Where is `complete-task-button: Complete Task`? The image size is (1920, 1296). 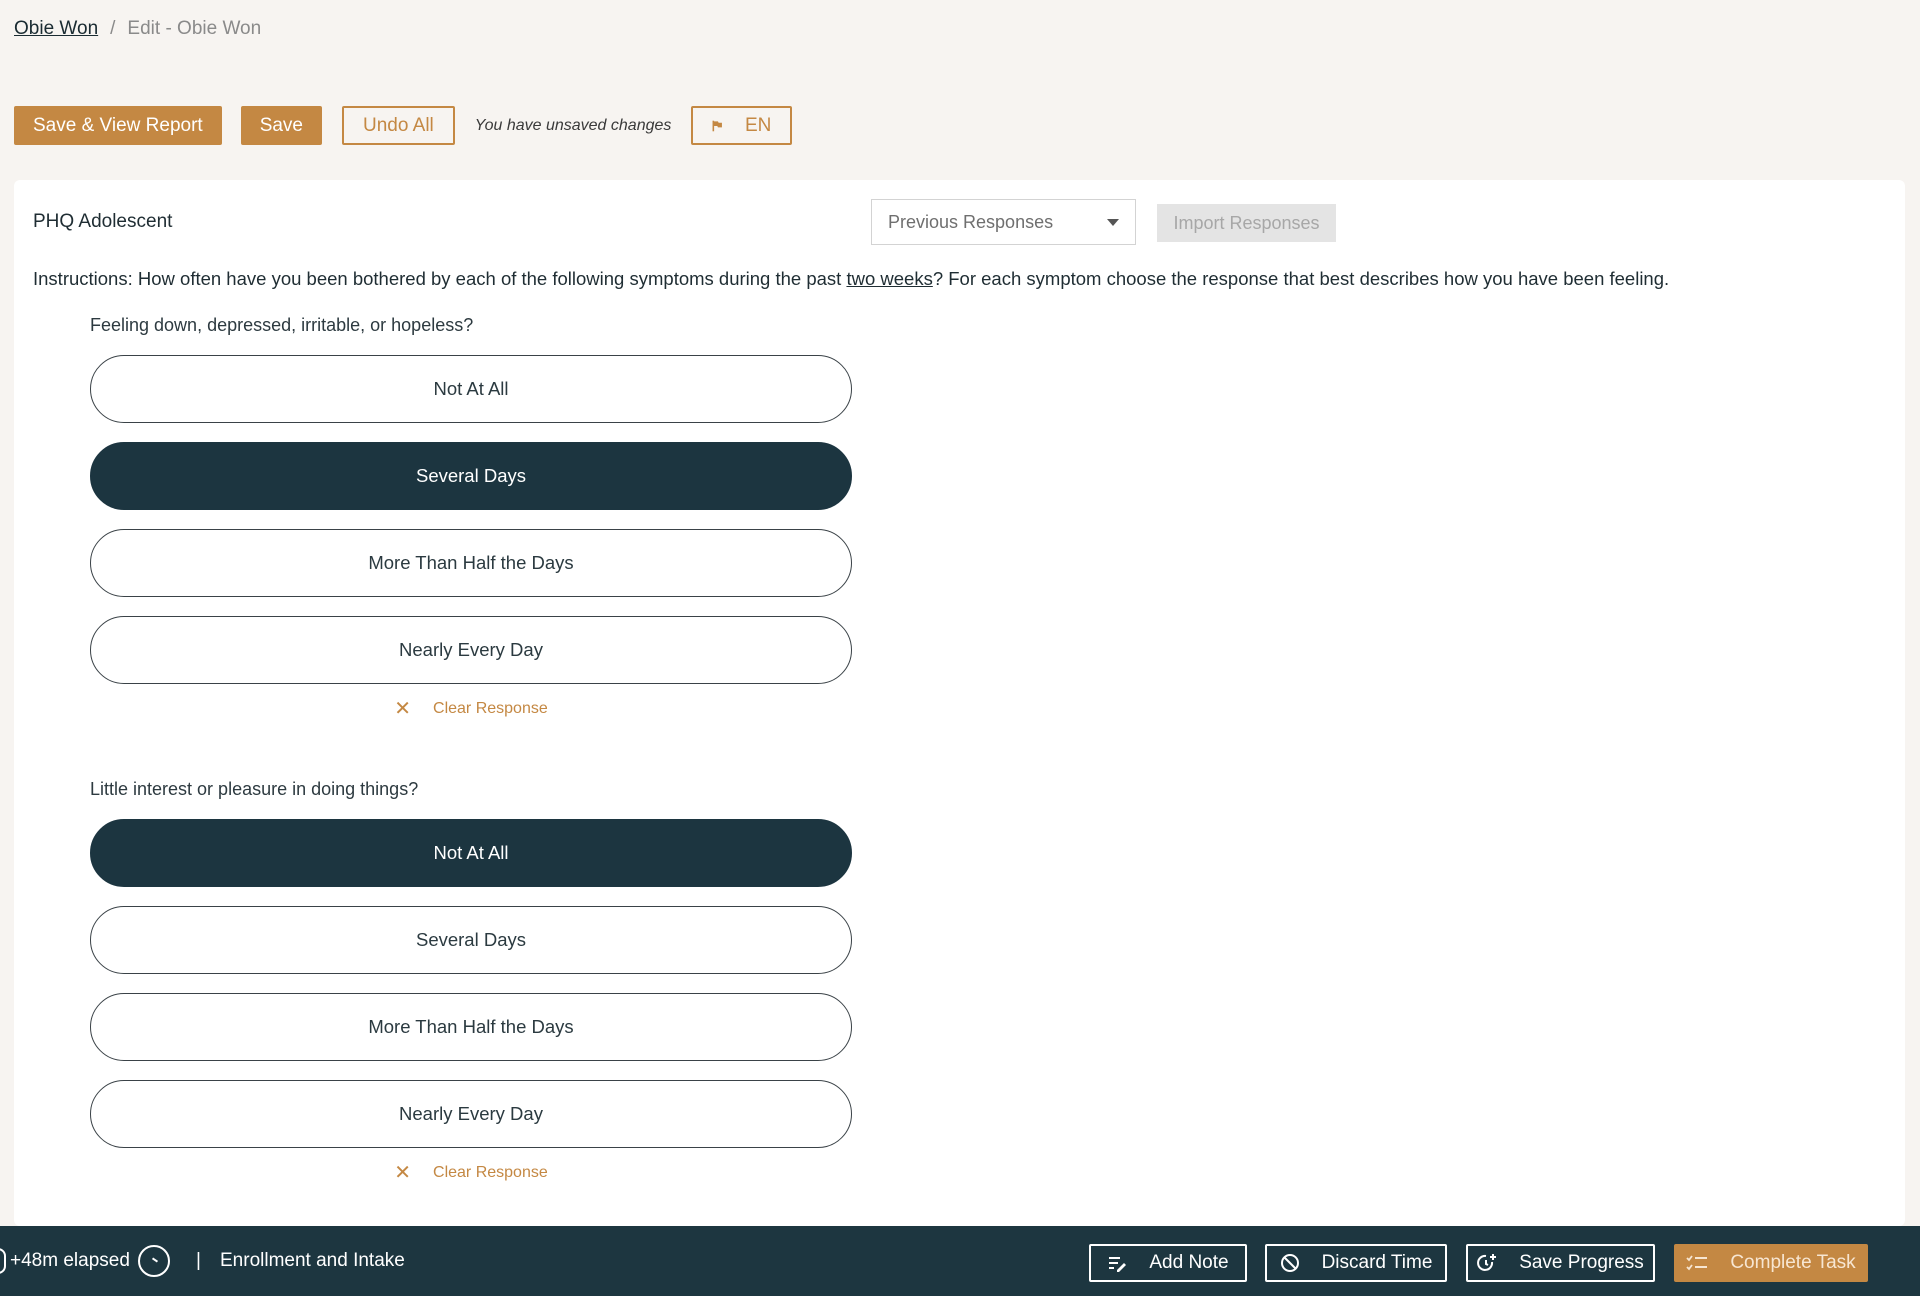
complete-task-button: Complete Task is located at coordinates (1771, 1263).